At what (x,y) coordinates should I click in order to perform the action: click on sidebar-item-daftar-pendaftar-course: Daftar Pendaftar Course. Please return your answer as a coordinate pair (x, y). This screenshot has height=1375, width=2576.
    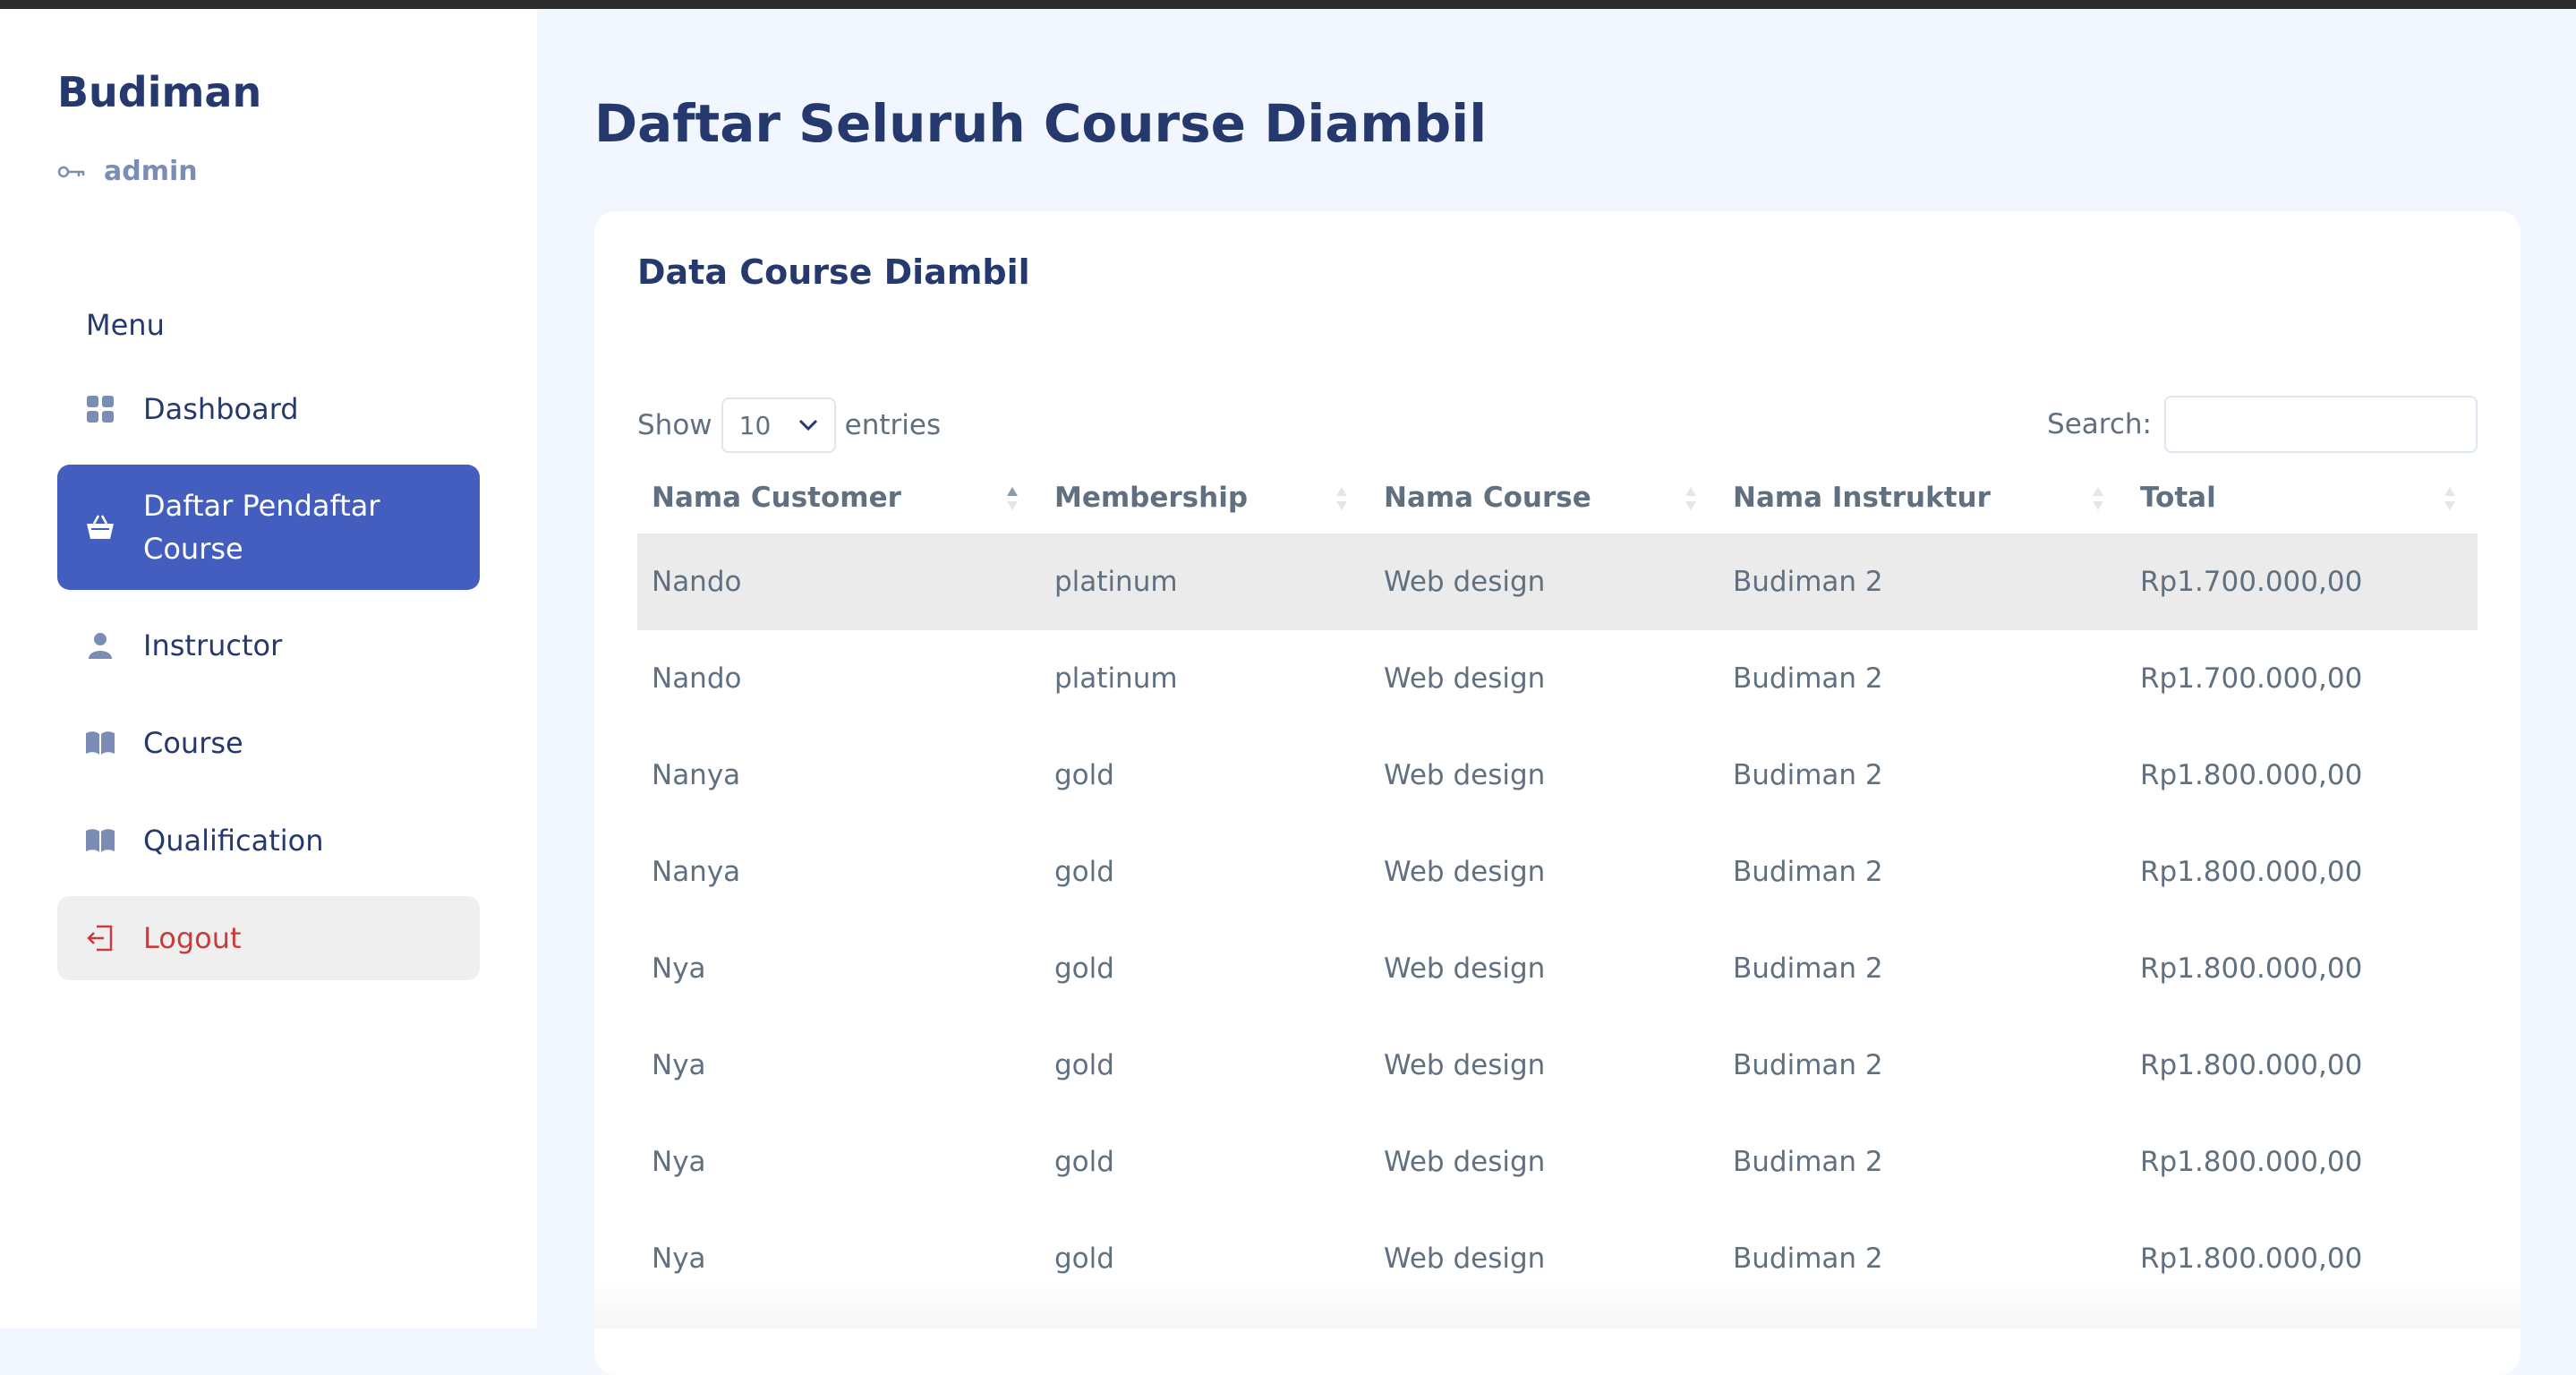
    Looking at the image, I should click on (268, 527).